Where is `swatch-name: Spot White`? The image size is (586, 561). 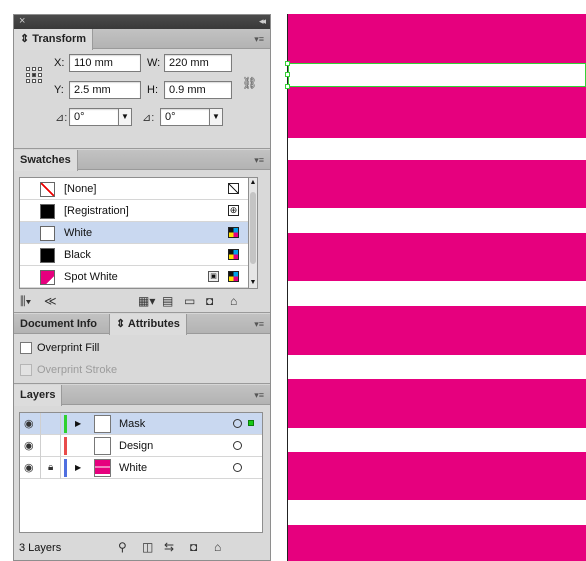 swatch-name: Spot White is located at coordinates (91, 277).